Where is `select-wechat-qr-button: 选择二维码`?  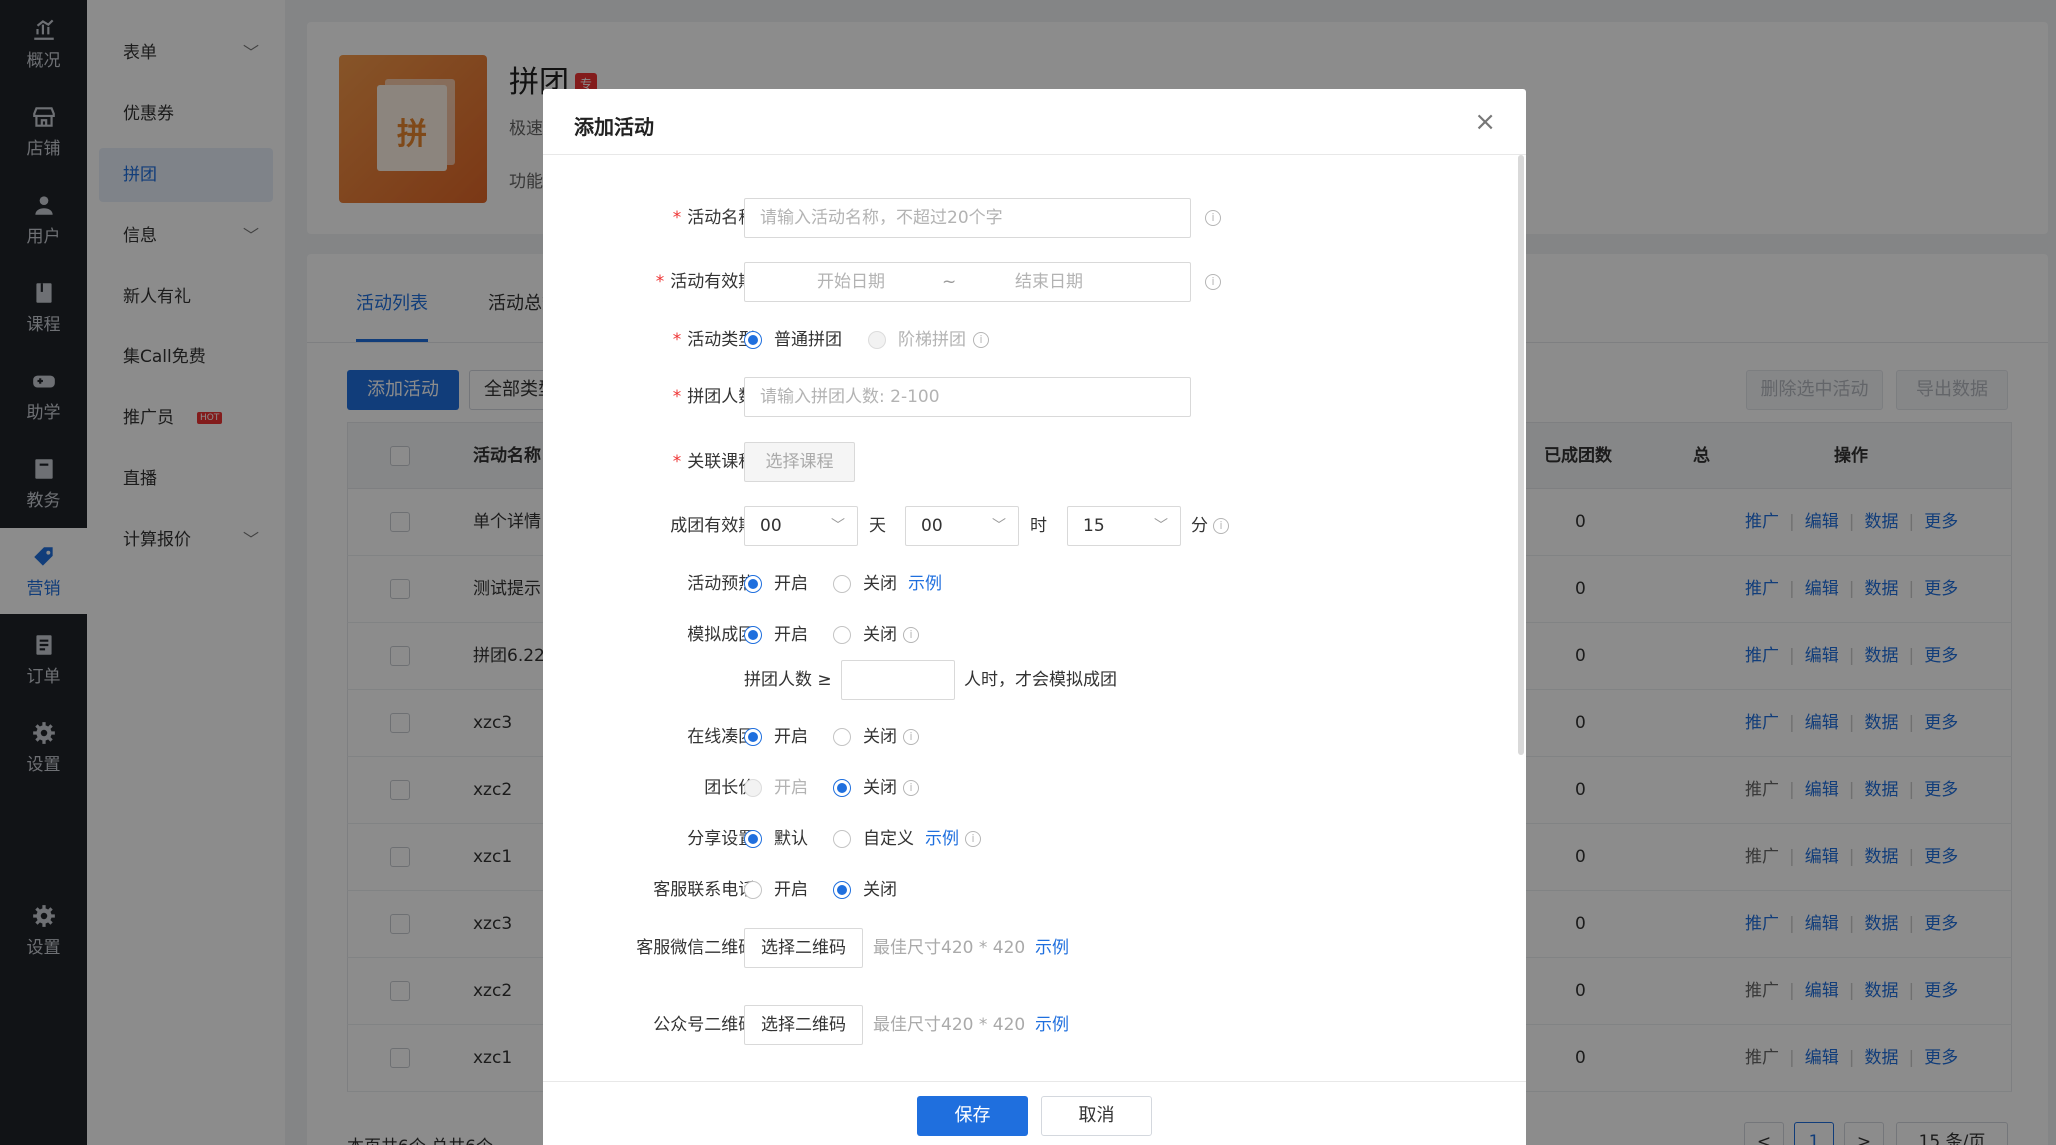 select-wechat-qr-button: 选择二维码 is located at coordinates (803, 948).